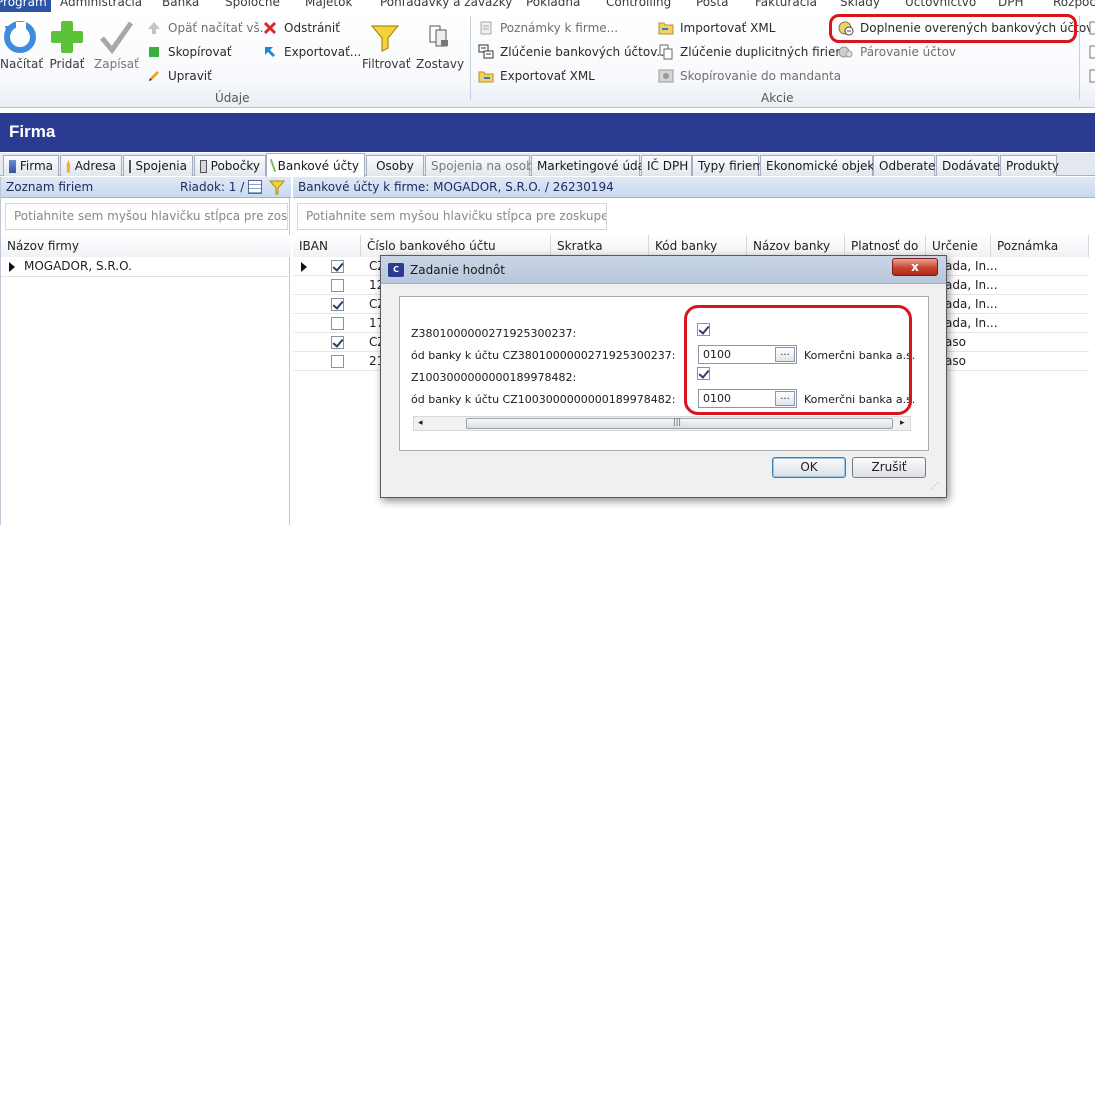 The width and height of the screenshot is (1095, 1112). I want to click on row-counter: Riadok: 1 / 1, so click(218, 187).